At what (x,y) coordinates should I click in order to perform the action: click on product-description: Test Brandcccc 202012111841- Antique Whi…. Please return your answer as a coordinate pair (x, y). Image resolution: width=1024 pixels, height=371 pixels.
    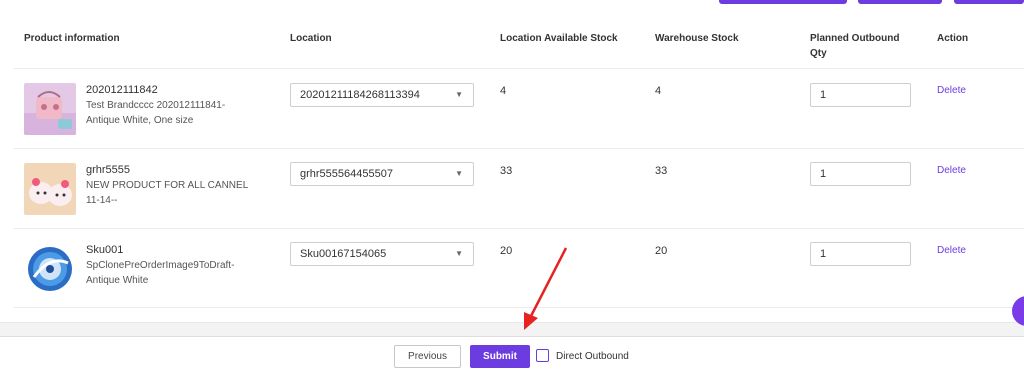
    Looking at the image, I should click on (176, 113).